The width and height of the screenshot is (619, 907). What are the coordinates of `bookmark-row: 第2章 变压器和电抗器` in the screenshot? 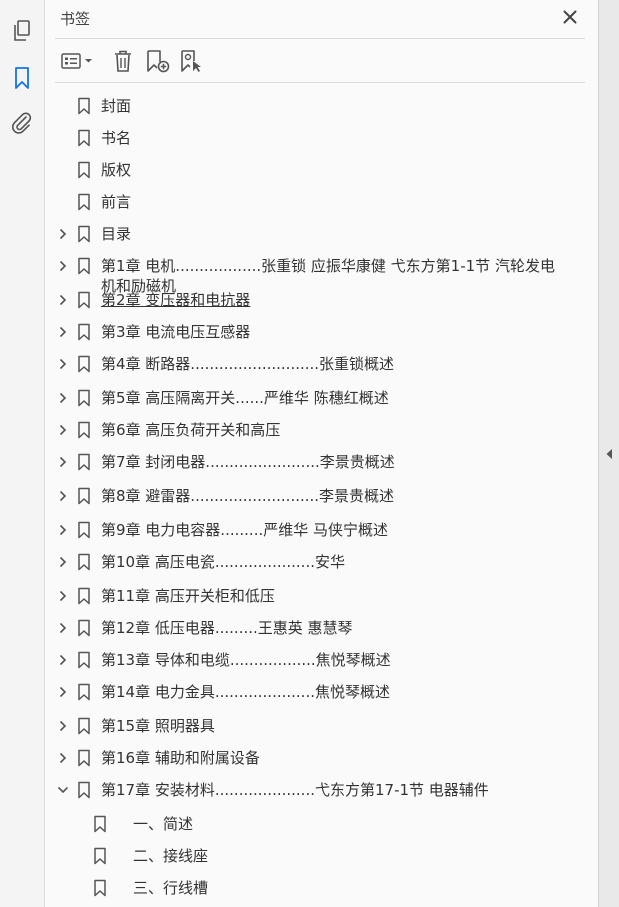 It's located at (310, 304).